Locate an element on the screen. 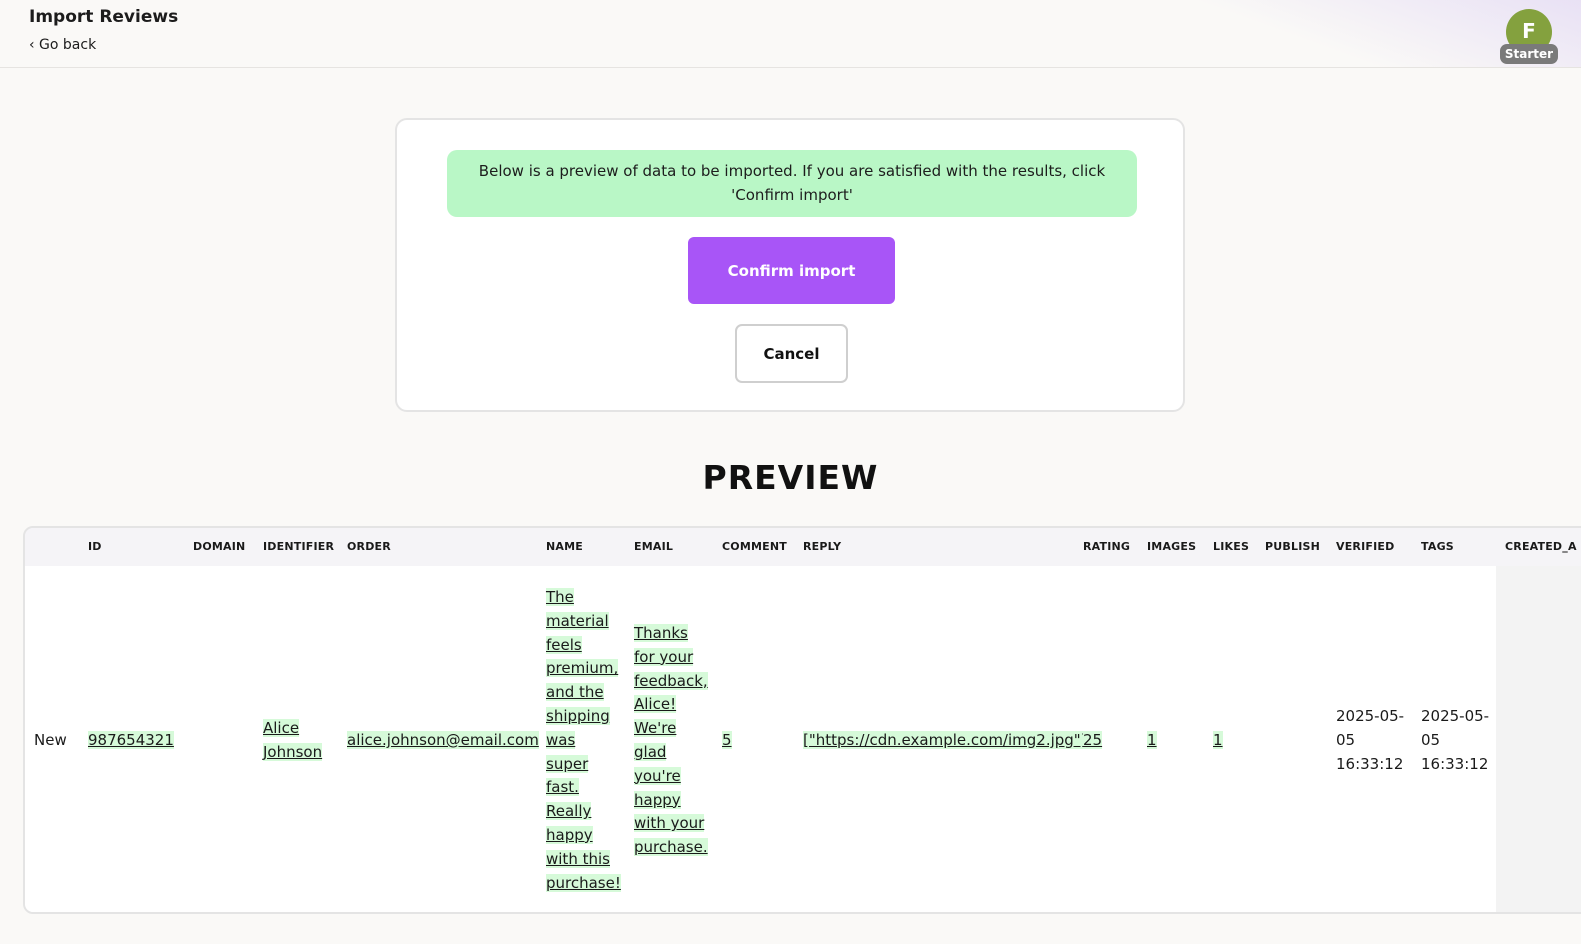 The image size is (1581, 944). top-bar: Import Reviews ‹ Go back F Starter is located at coordinates (790, 34).